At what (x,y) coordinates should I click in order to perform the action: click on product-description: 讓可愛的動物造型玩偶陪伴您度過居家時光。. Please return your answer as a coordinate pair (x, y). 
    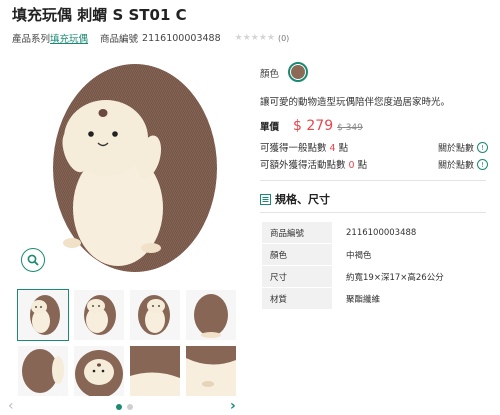
    Looking at the image, I should click on (355, 102).